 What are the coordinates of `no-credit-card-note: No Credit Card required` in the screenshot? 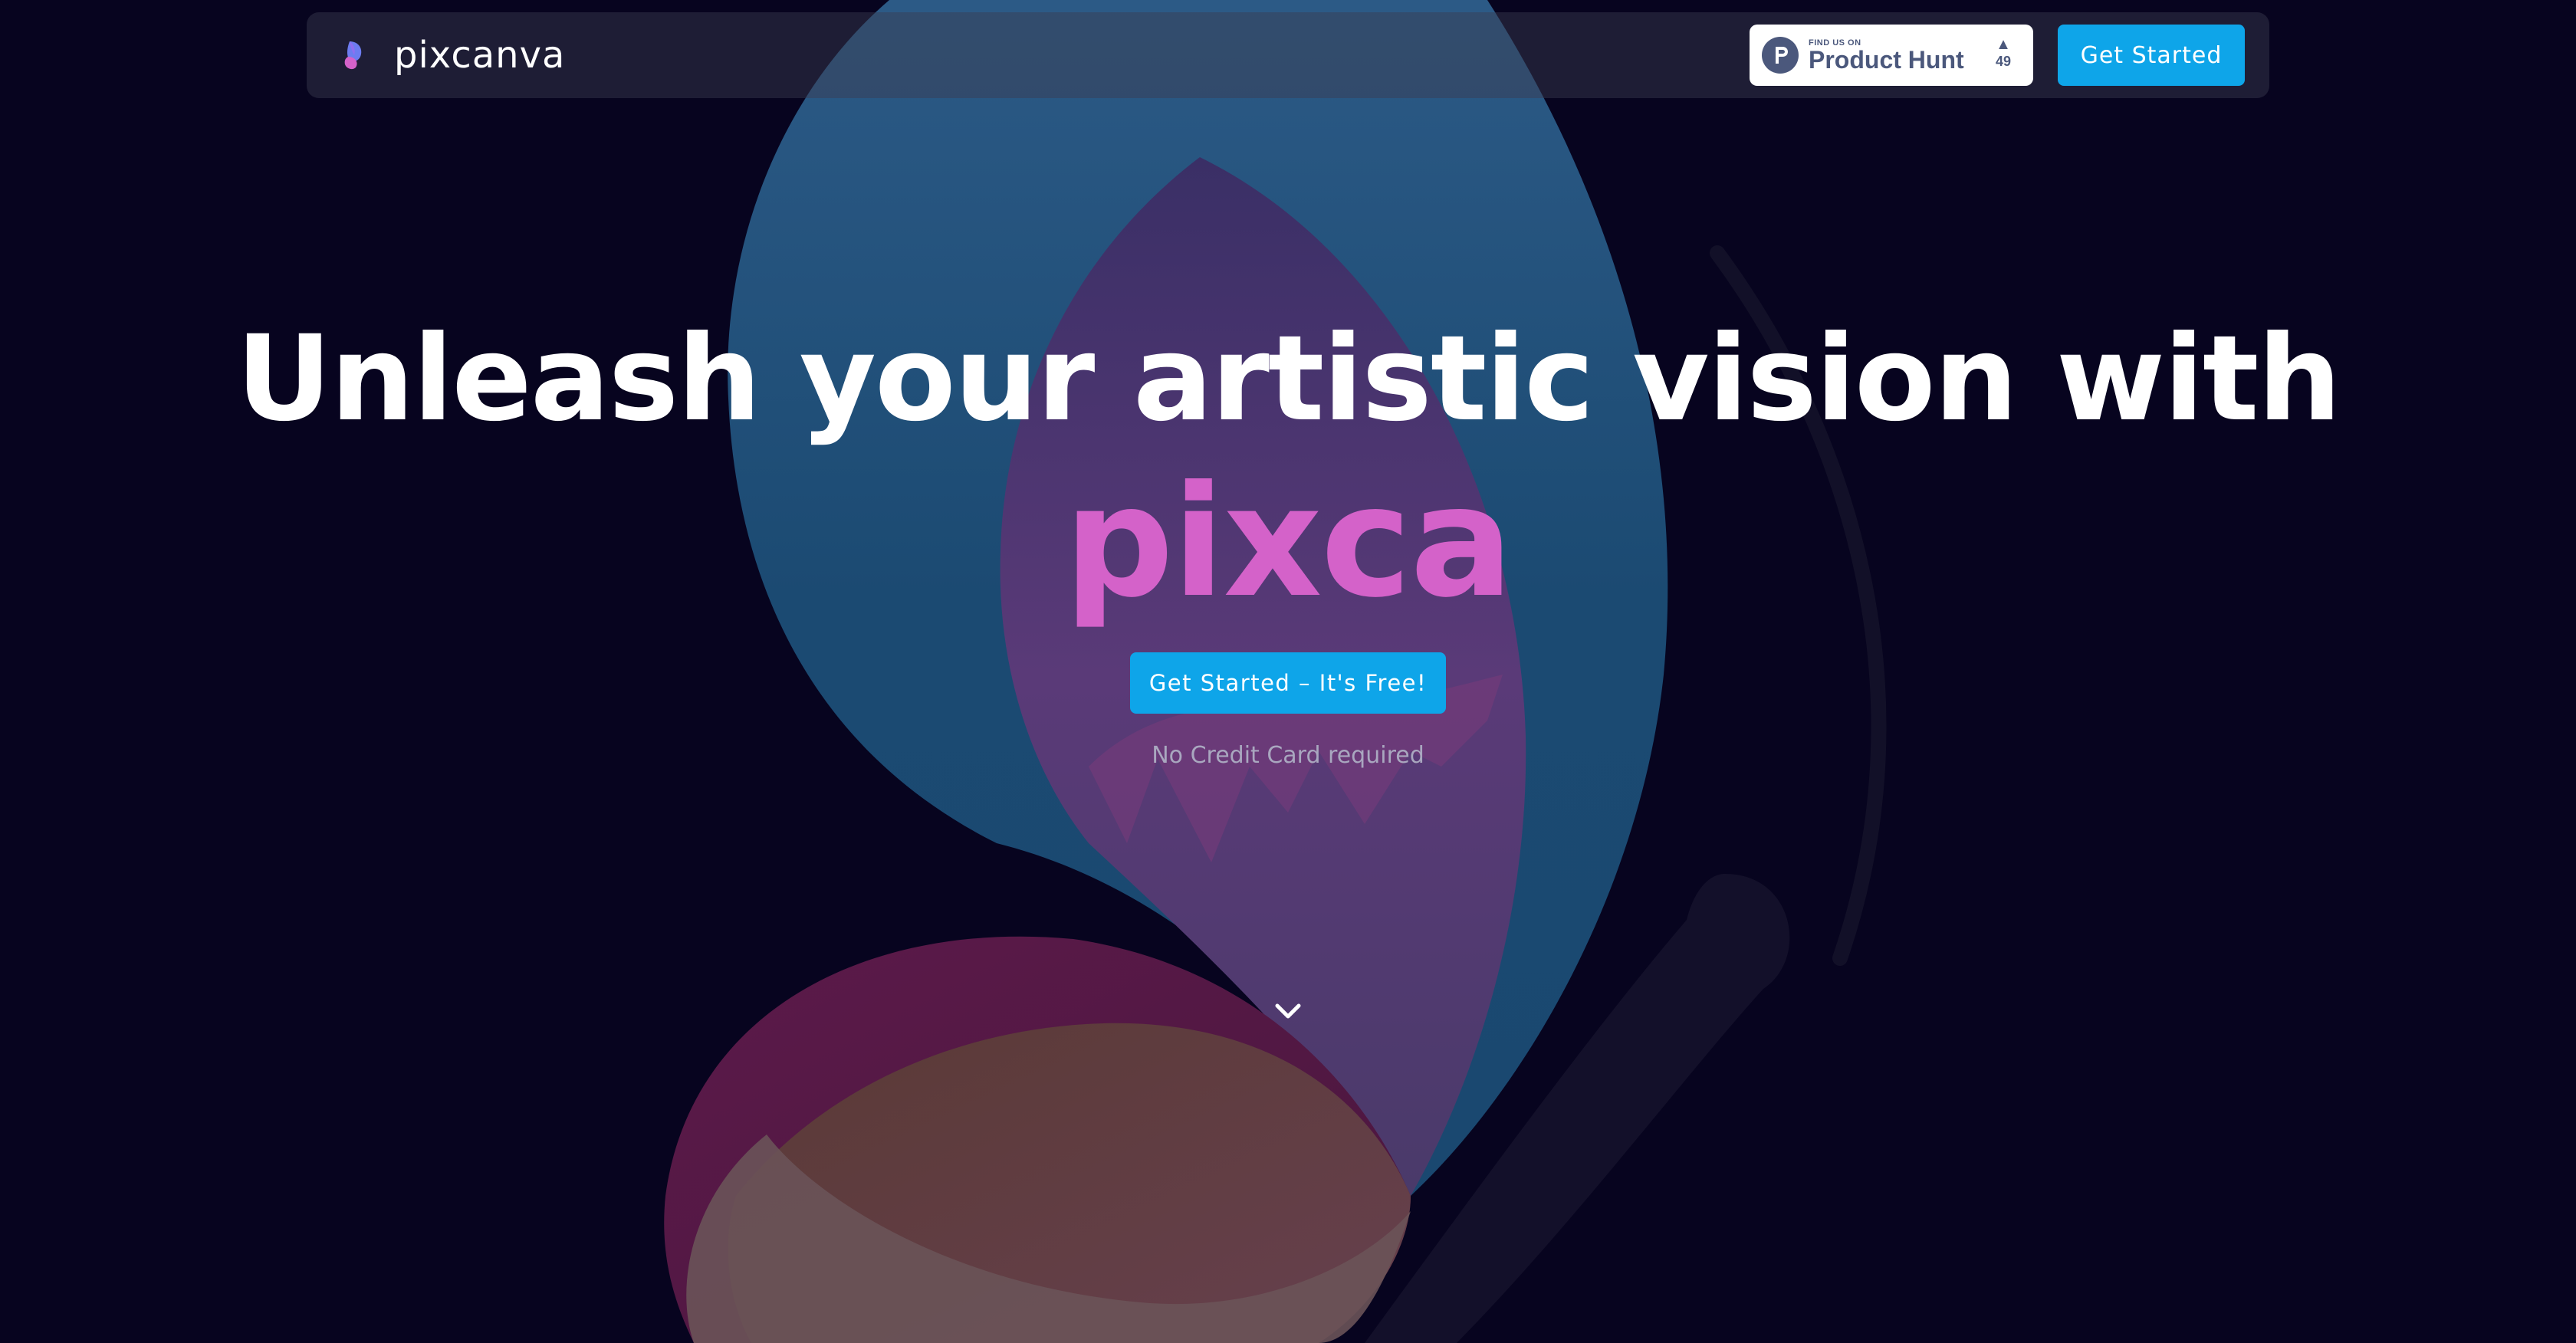 It's located at (1288, 755).